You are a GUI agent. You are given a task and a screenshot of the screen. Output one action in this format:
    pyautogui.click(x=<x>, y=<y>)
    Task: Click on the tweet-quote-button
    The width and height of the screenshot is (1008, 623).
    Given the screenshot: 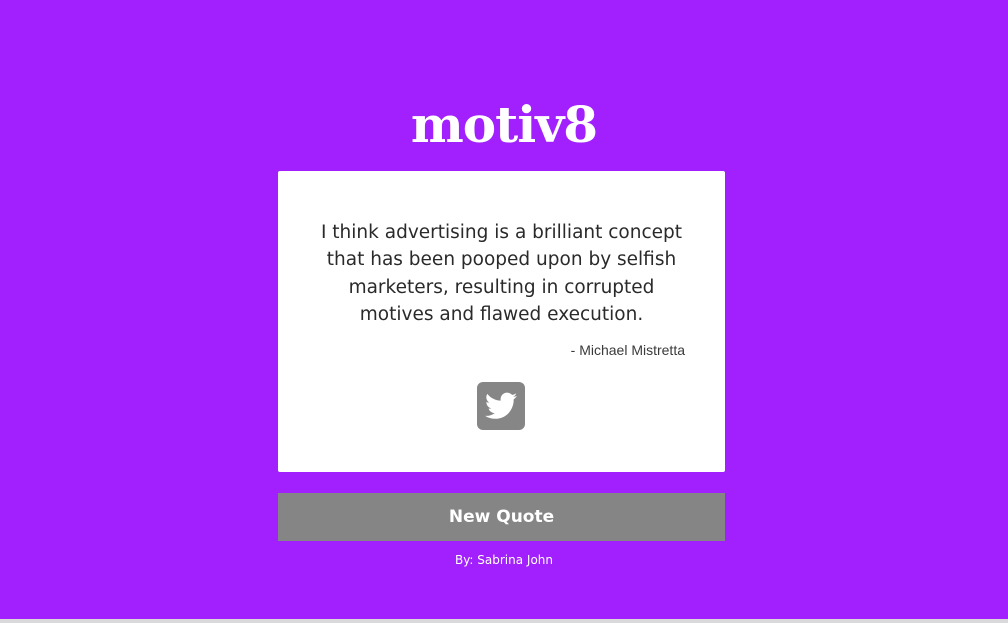 What is the action you would take?
    pyautogui.click(x=501, y=406)
    